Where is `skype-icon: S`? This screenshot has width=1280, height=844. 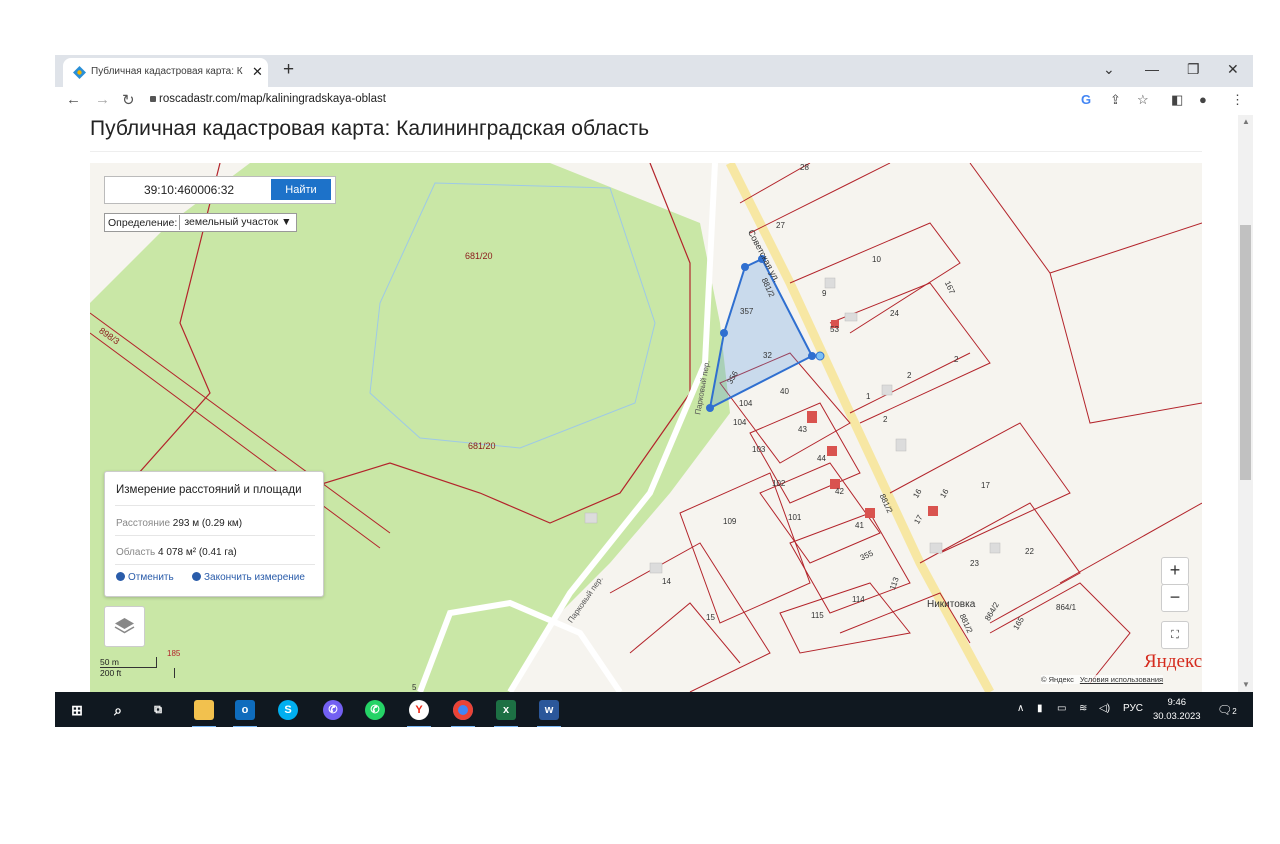
skype-icon: S is located at coordinates (288, 710).